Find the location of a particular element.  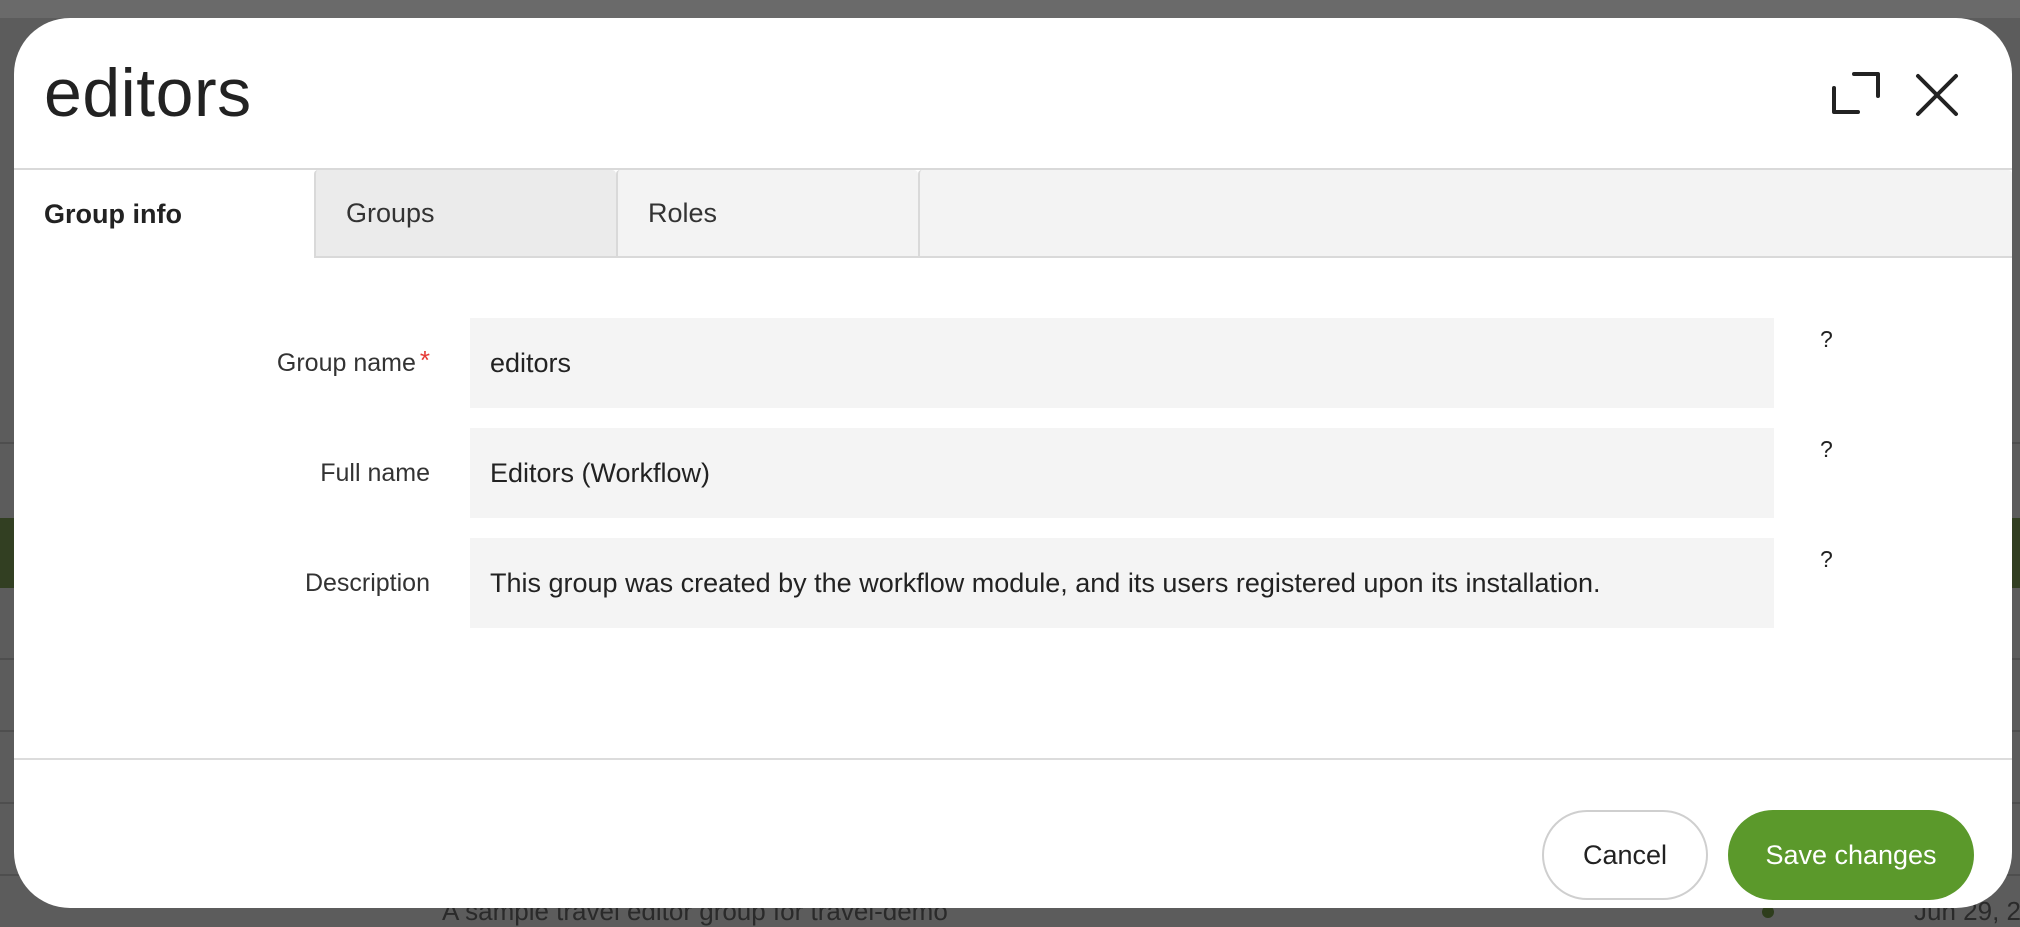

expand-icon is located at coordinates (1856, 93).